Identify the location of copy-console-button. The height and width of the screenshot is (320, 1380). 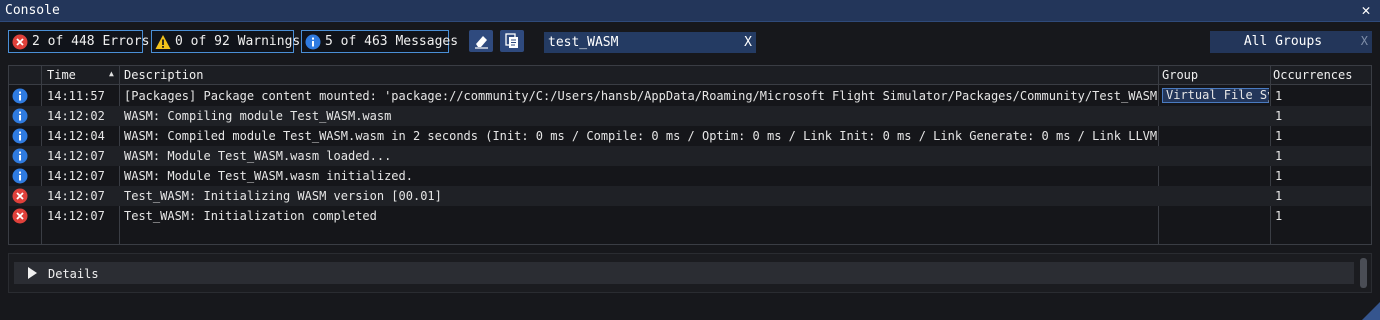
(512, 41).